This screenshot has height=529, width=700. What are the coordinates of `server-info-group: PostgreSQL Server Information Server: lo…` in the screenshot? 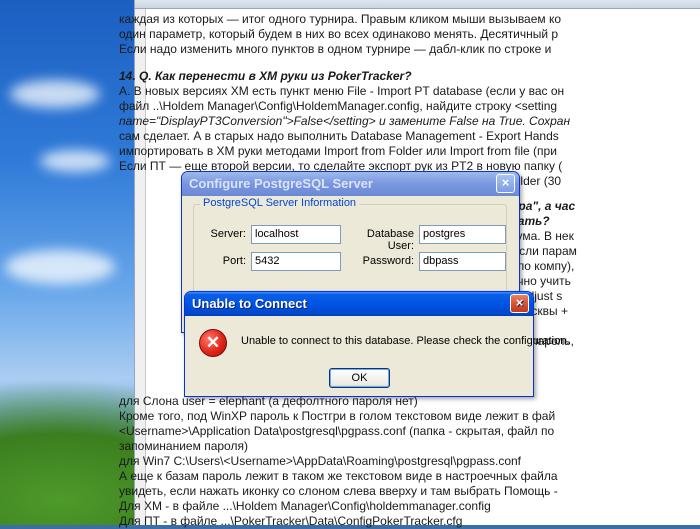 It's located at (350, 250).